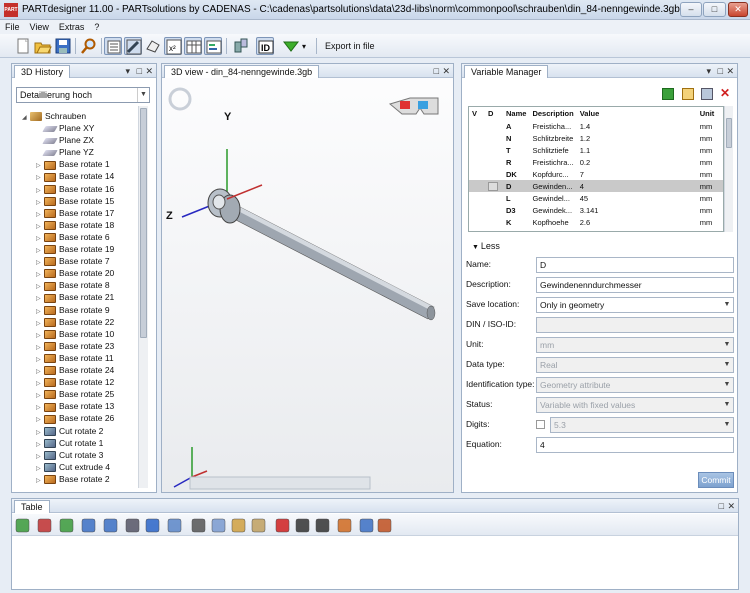 The height and width of the screenshot is (593, 750). What do you see at coordinates (73, 310) in the screenshot?
I see `tree-item: ▷ Base rotate 9` at bounding box center [73, 310].